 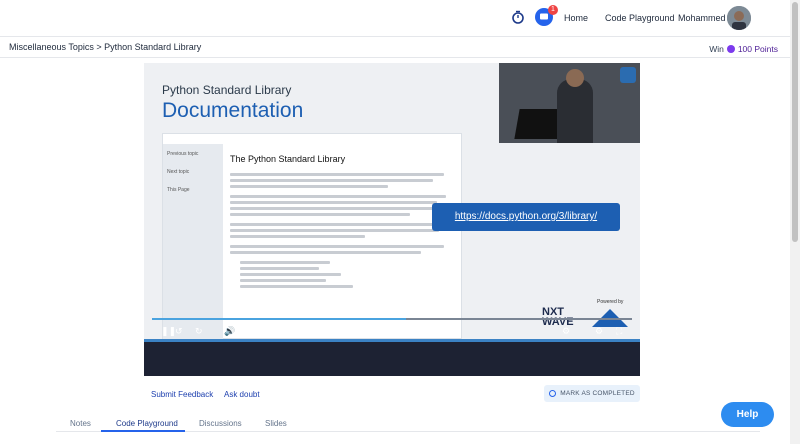 What do you see at coordinates (610, 302) in the screenshot?
I see `powered-by-label: Powered by` at bounding box center [610, 302].